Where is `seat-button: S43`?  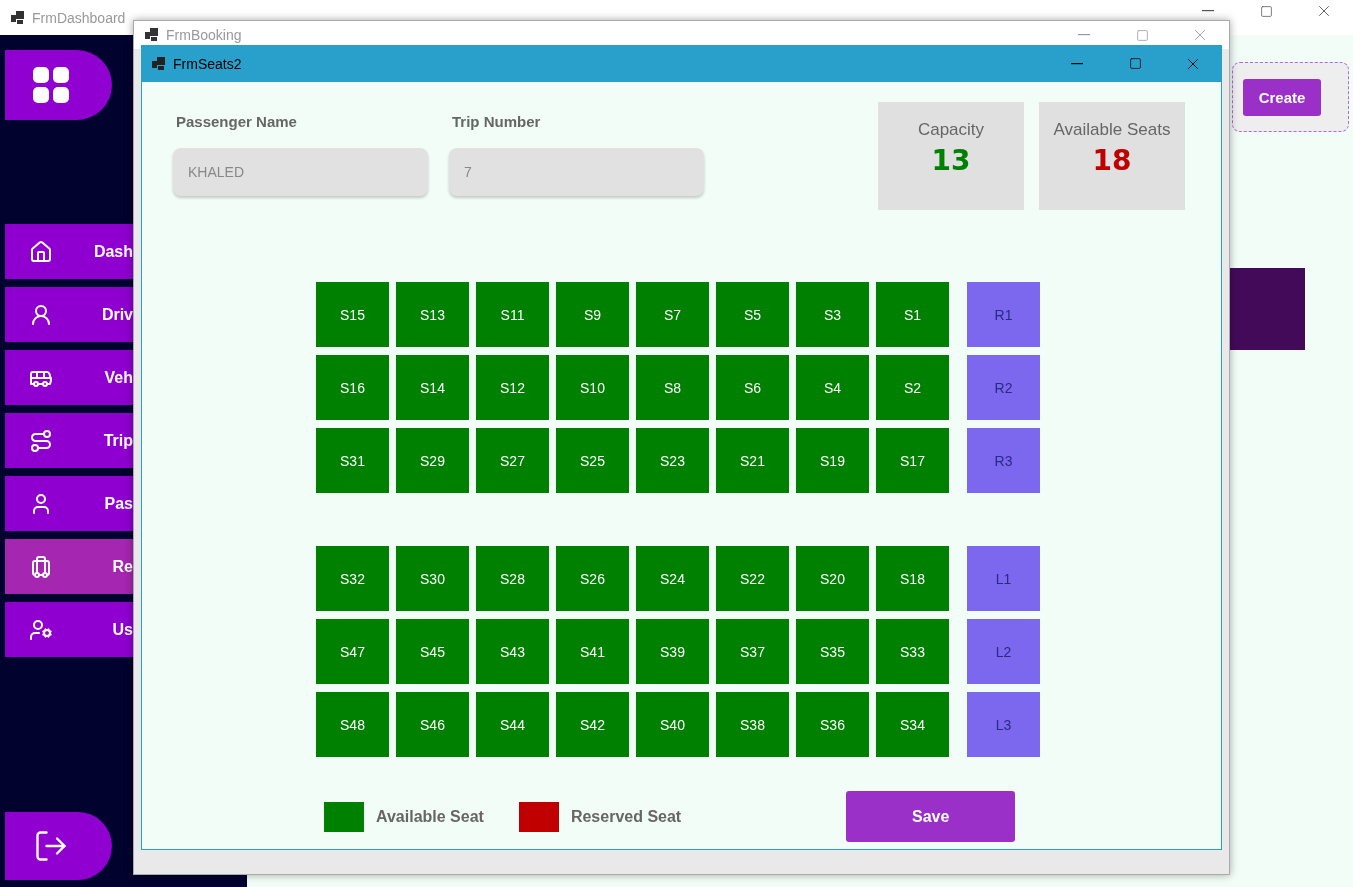 seat-button: S43 is located at coordinates (512, 651).